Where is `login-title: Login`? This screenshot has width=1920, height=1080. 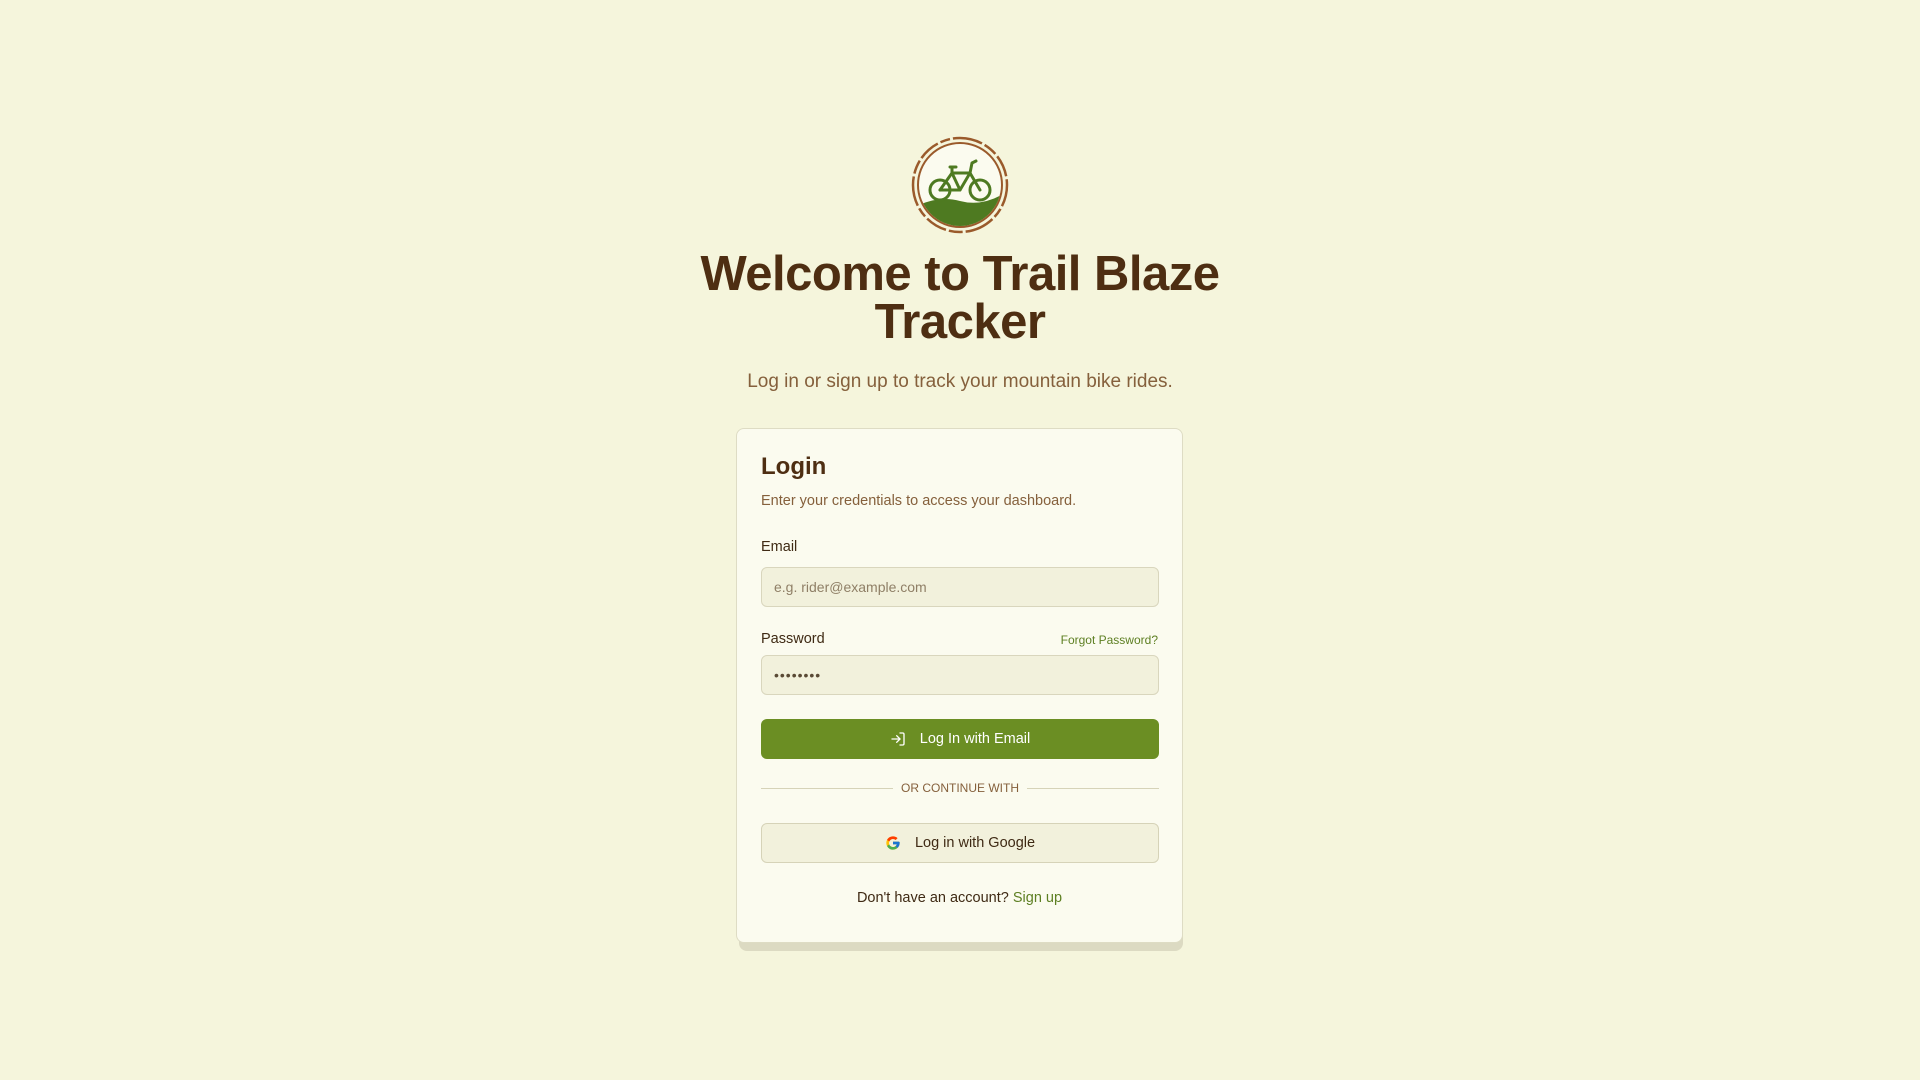
login-title: Login is located at coordinates (794, 466).